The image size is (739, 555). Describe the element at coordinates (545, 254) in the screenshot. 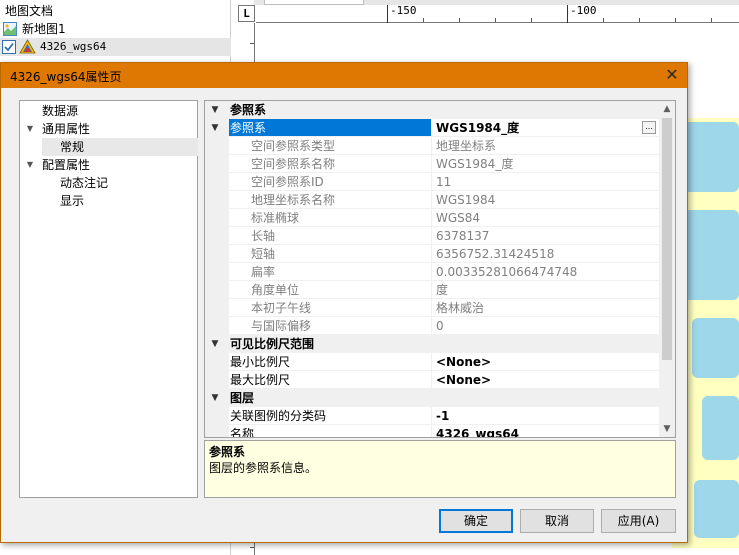

I see `prop-value: 6356752.31424518` at that location.